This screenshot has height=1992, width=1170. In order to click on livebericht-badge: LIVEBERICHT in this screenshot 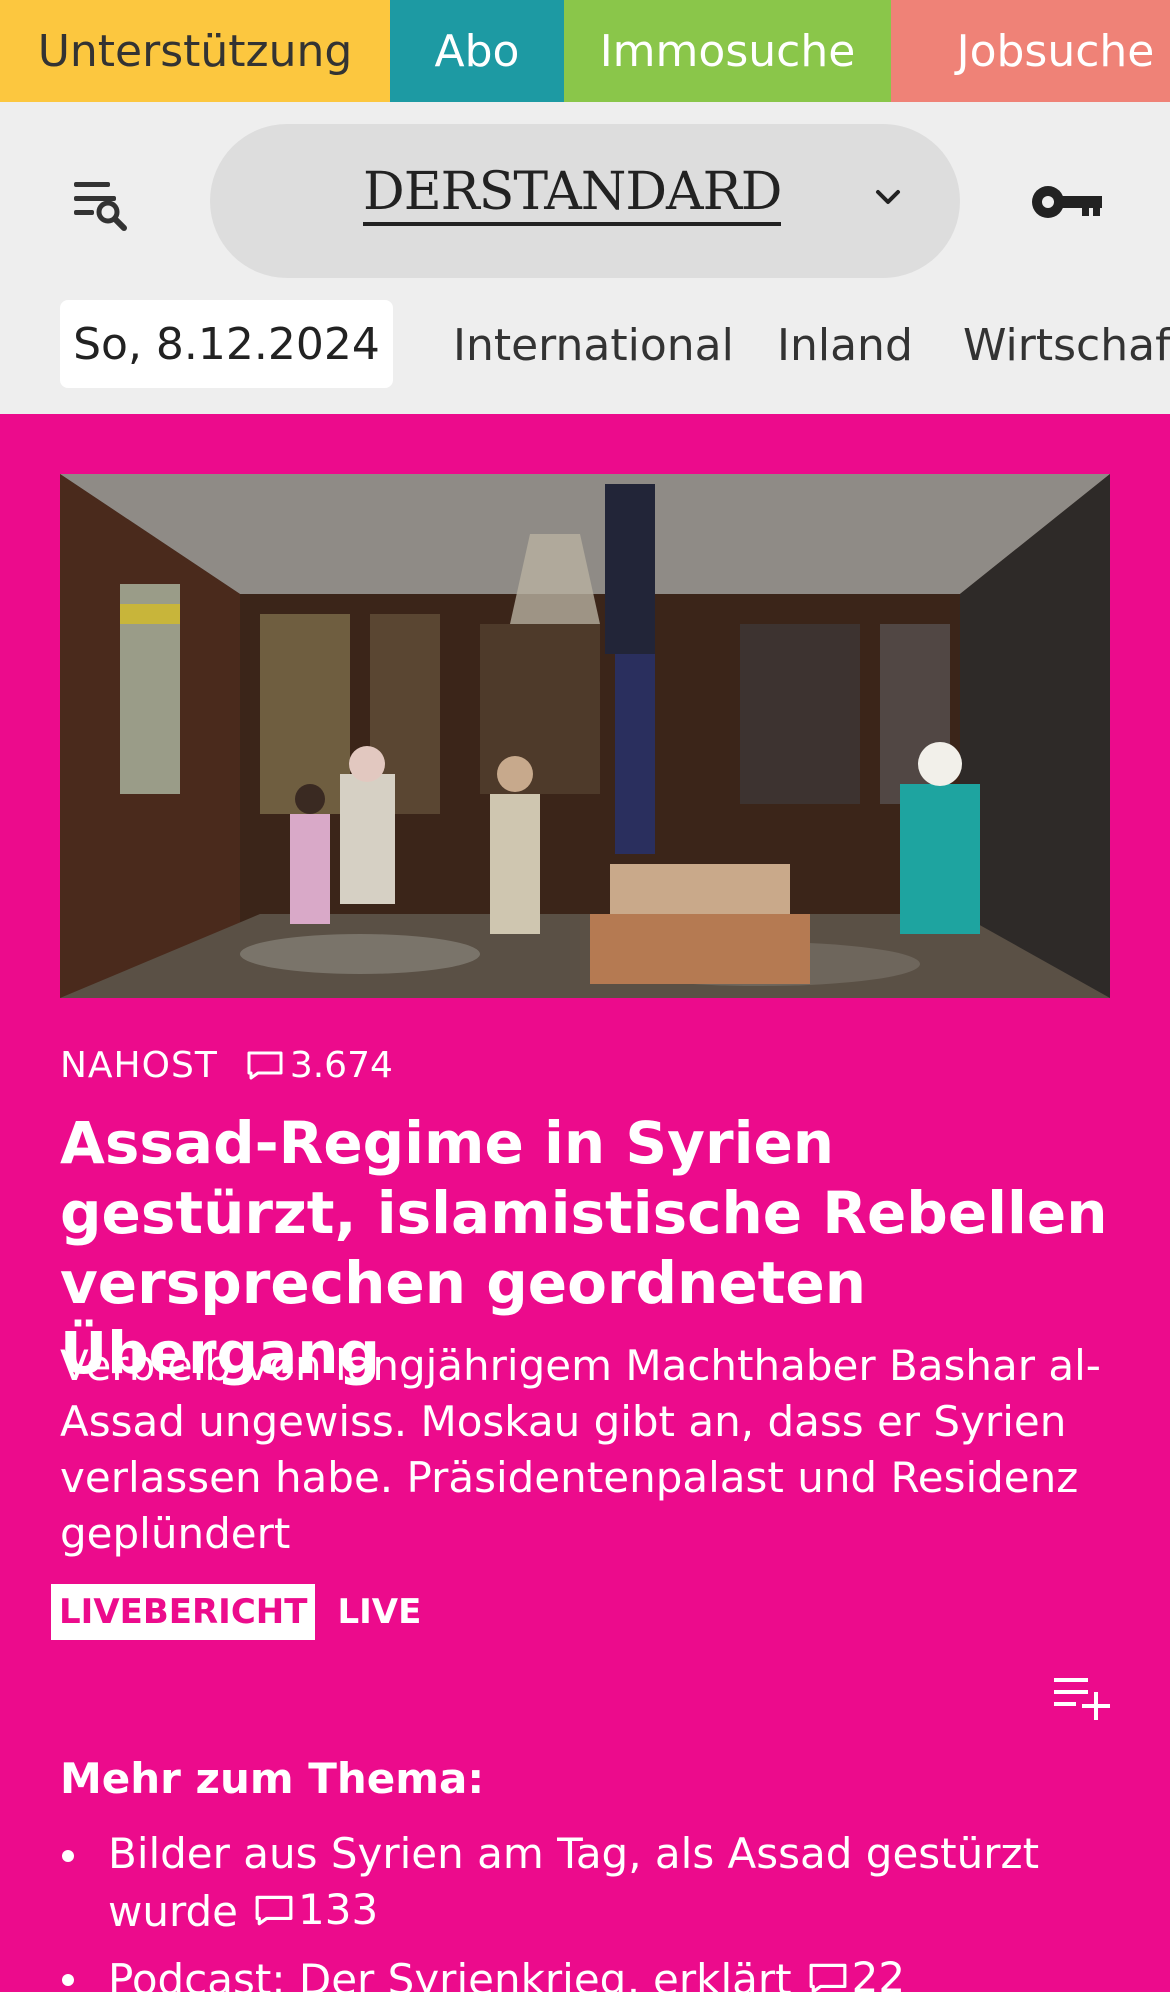, I will do `click(183, 1612)`.